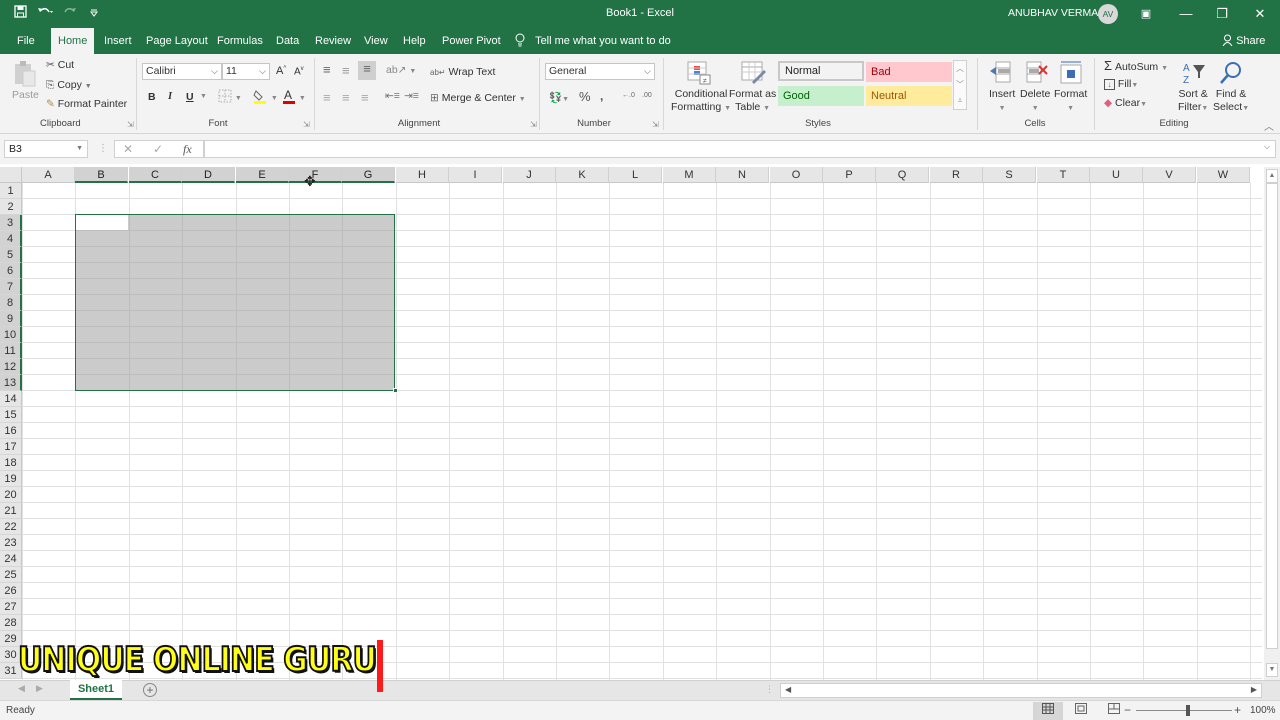 The image size is (1280, 720). What do you see at coordinates (1186, 14) in the screenshot?
I see `minimize-button: —` at bounding box center [1186, 14].